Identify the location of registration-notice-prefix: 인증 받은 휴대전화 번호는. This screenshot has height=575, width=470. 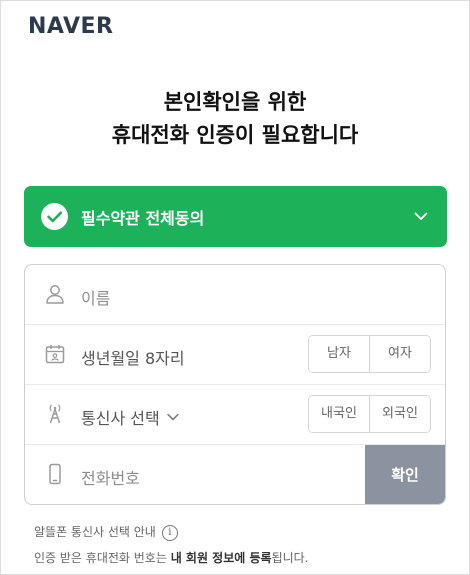
(102, 558).